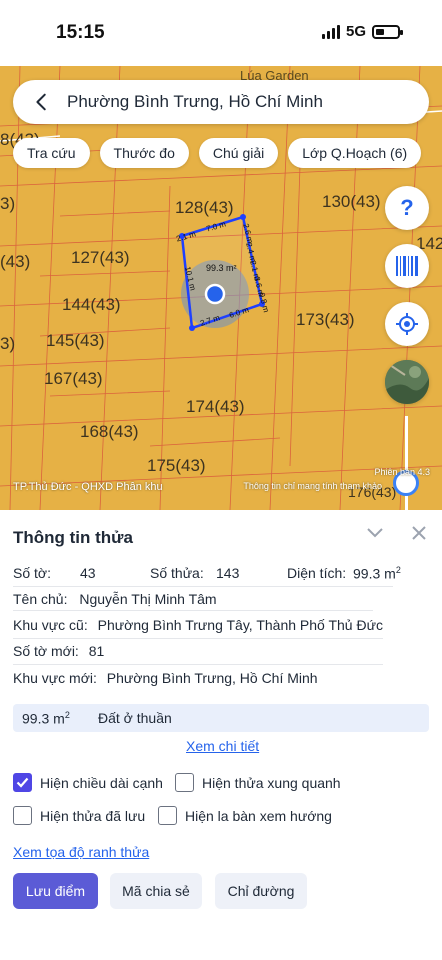 The height and width of the screenshot is (960, 442). I want to click on help-icon: ?, so click(407, 207).